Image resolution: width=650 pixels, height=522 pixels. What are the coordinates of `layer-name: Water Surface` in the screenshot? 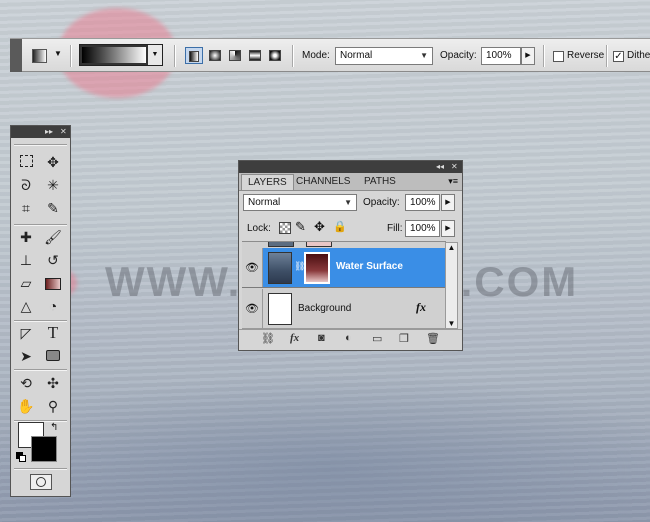 It's located at (369, 266).